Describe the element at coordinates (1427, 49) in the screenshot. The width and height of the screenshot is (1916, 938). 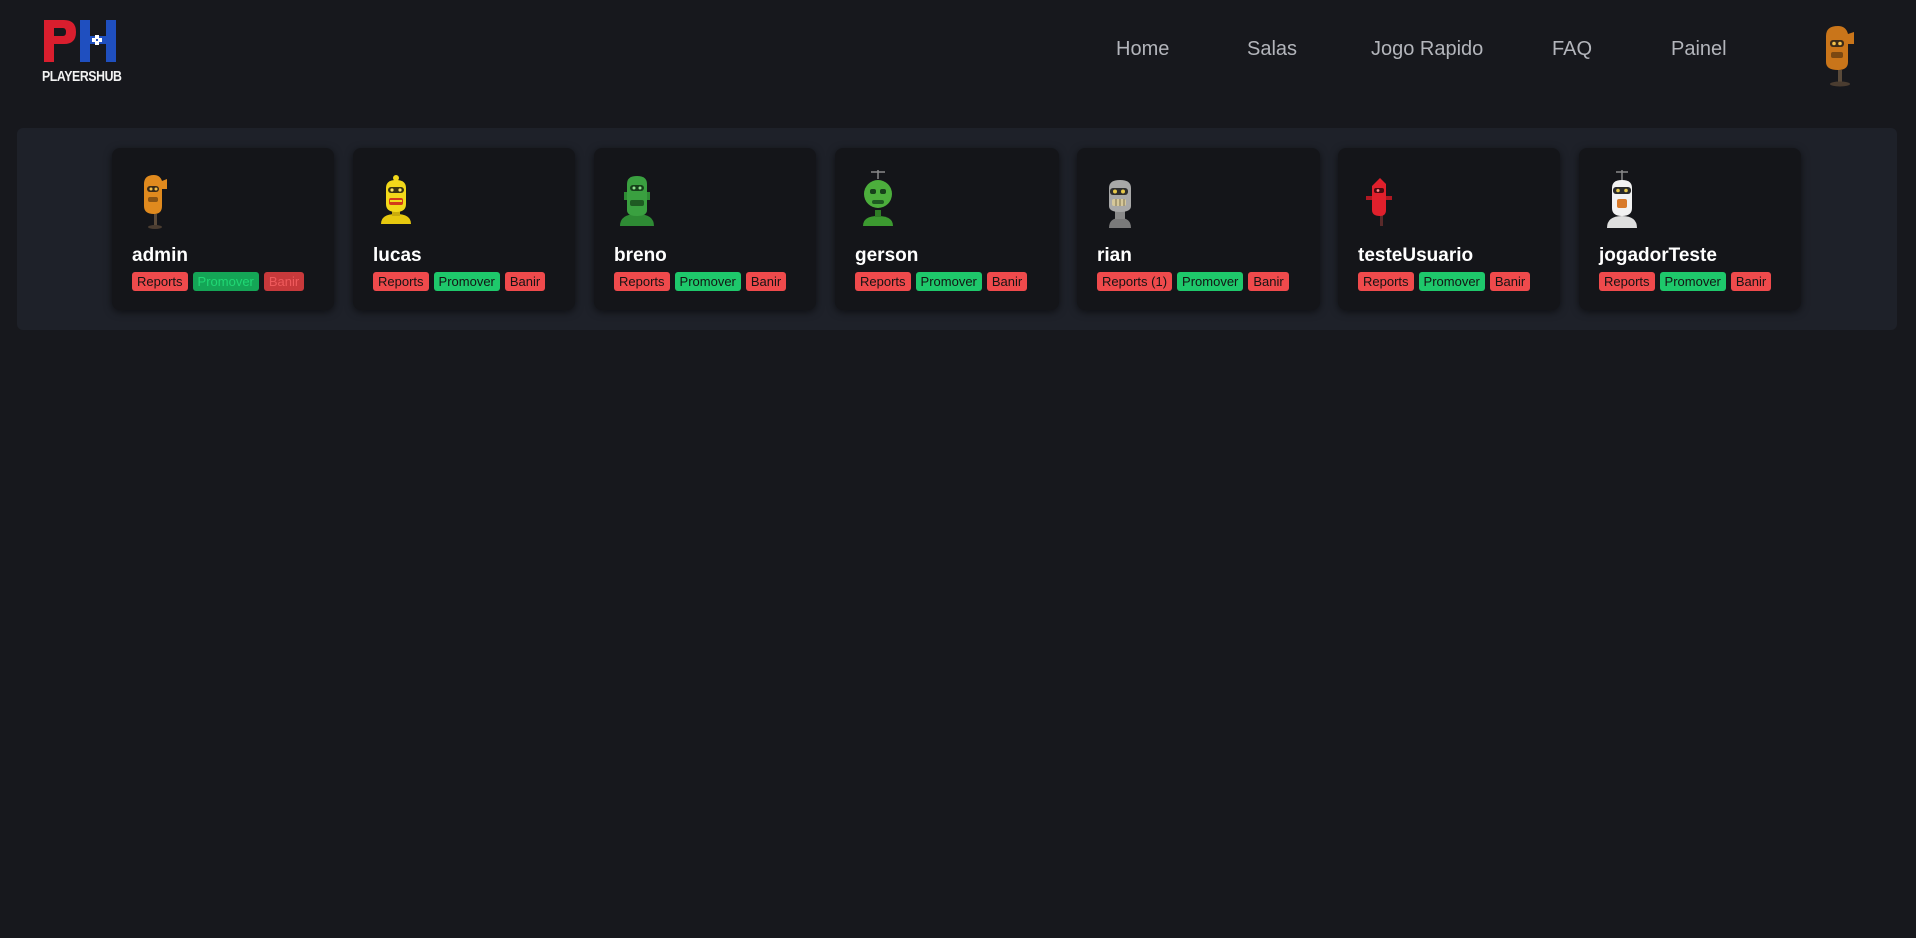
I see `nav-link-jogo-rapido: Jogo Rapido` at that location.